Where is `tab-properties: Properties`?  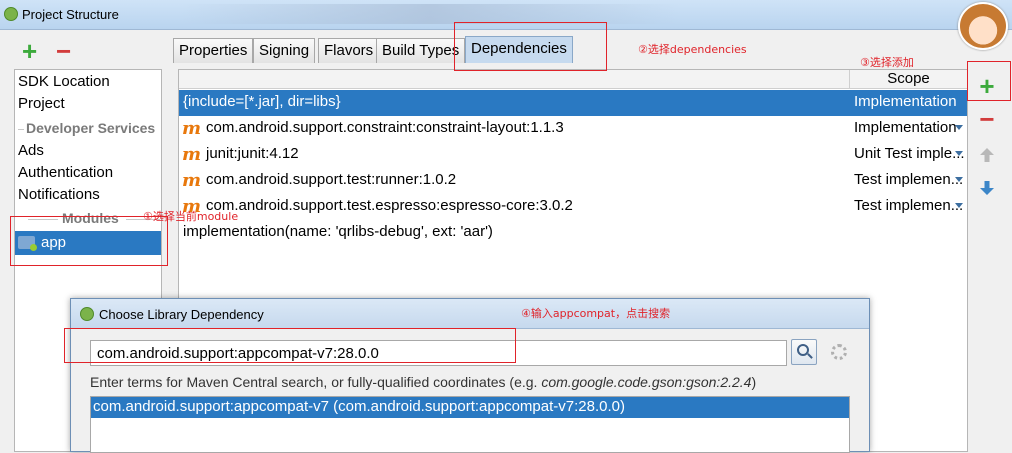
tab-properties: Properties is located at coordinates (213, 50).